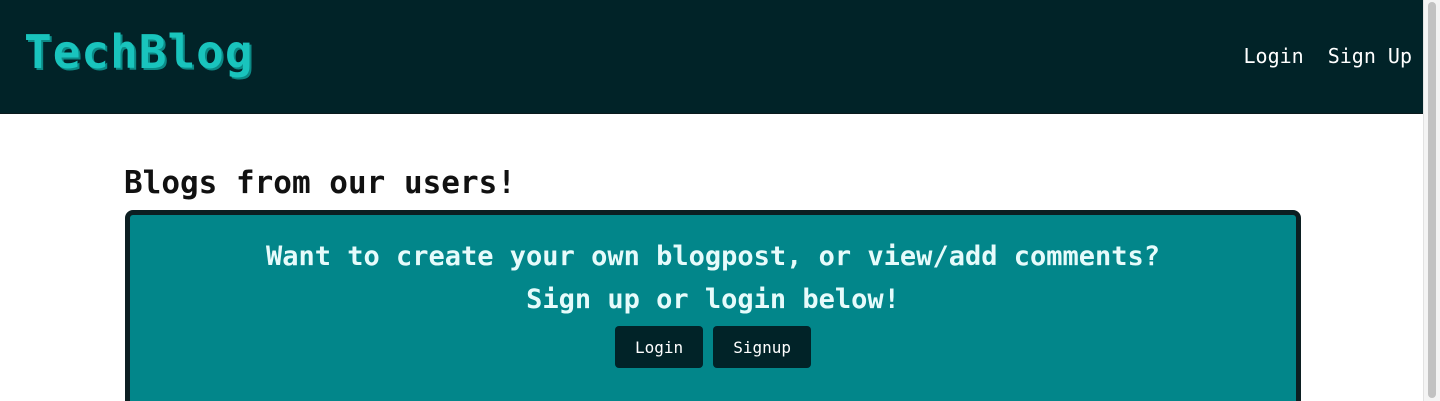 This screenshot has height=401, width=1440. I want to click on vertical-scrollbar, so click(1431, 200).